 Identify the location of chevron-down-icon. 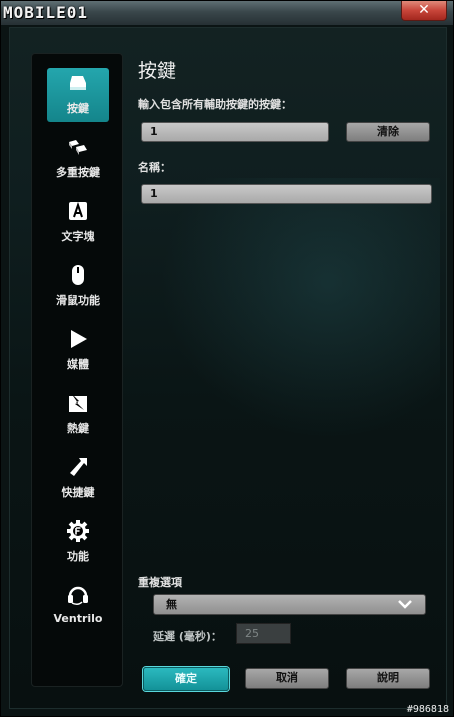
(405, 604).